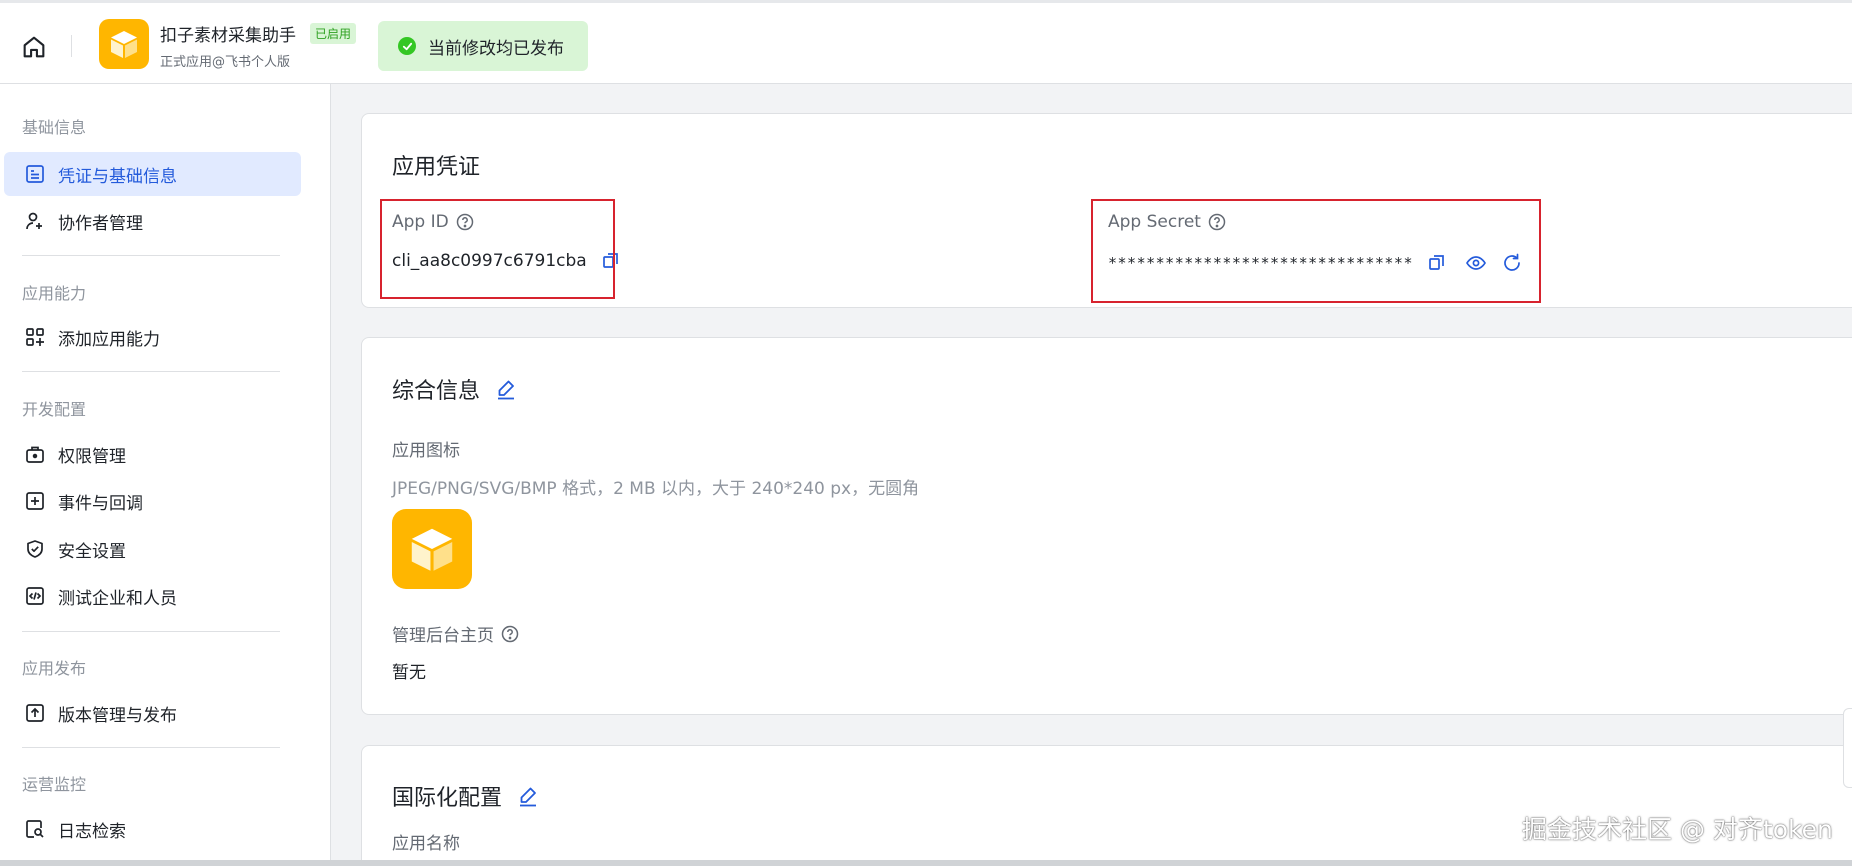 Image resolution: width=1852 pixels, height=866 pixels. I want to click on sidebar-item-label: 协作者管理, so click(100, 223).